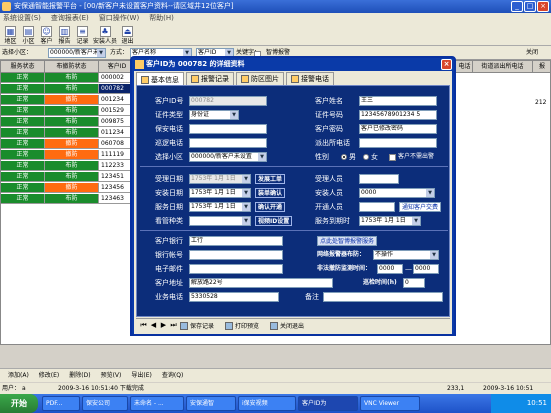 The image size is (551, 413). What do you see at coordinates (234, 297) in the screenshot?
I see `biz-phone-field: 5330528` at bounding box center [234, 297].